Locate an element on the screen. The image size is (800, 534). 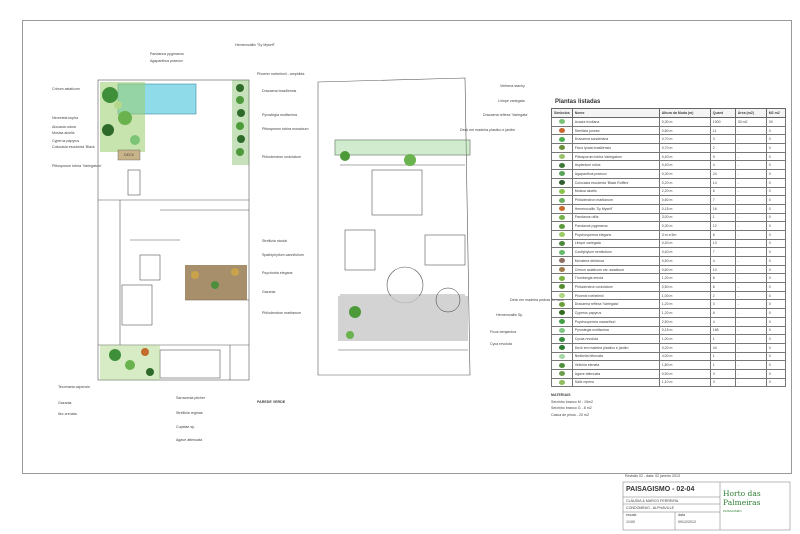
company-logo: Horto das Palmeiras PAISAGISMO is located at coordinates (754, 507).